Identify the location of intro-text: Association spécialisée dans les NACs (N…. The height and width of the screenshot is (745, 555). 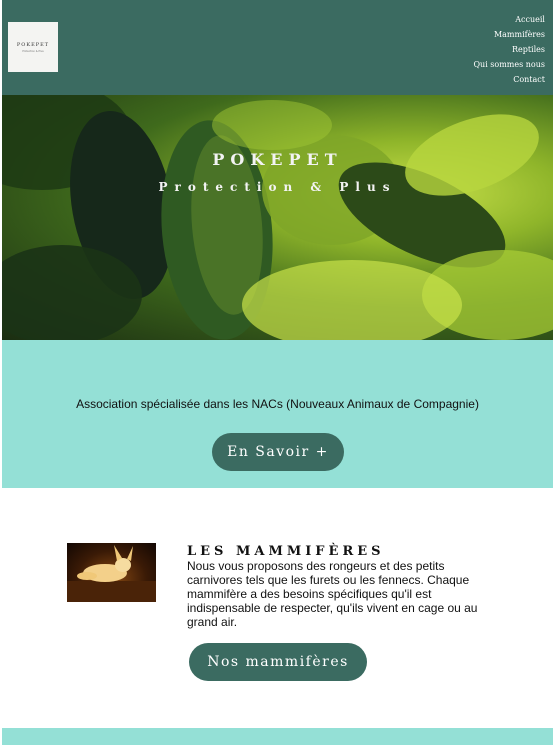
(277, 404).